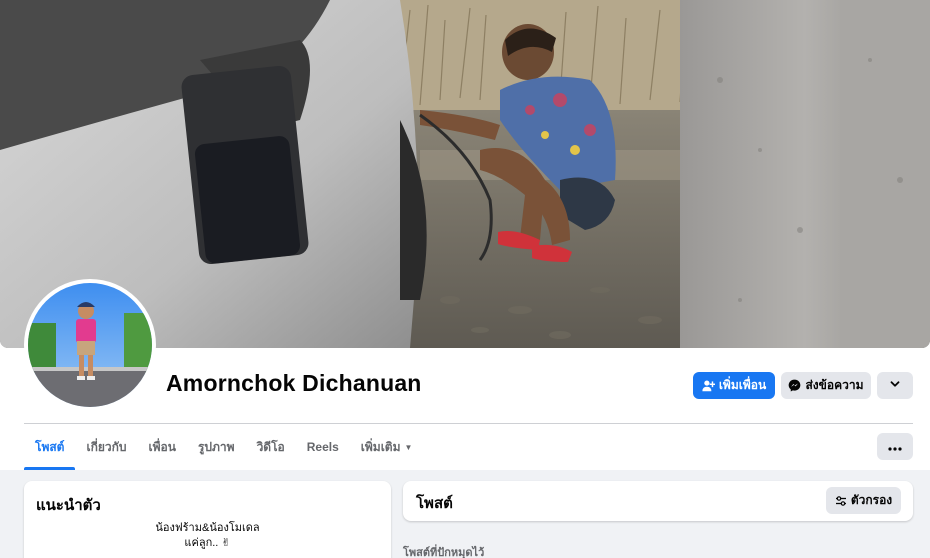 The image size is (930, 558). What do you see at coordinates (387, 447) in the screenshot?
I see `tab-more: เพิ่มเติม ▼` at bounding box center [387, 447].